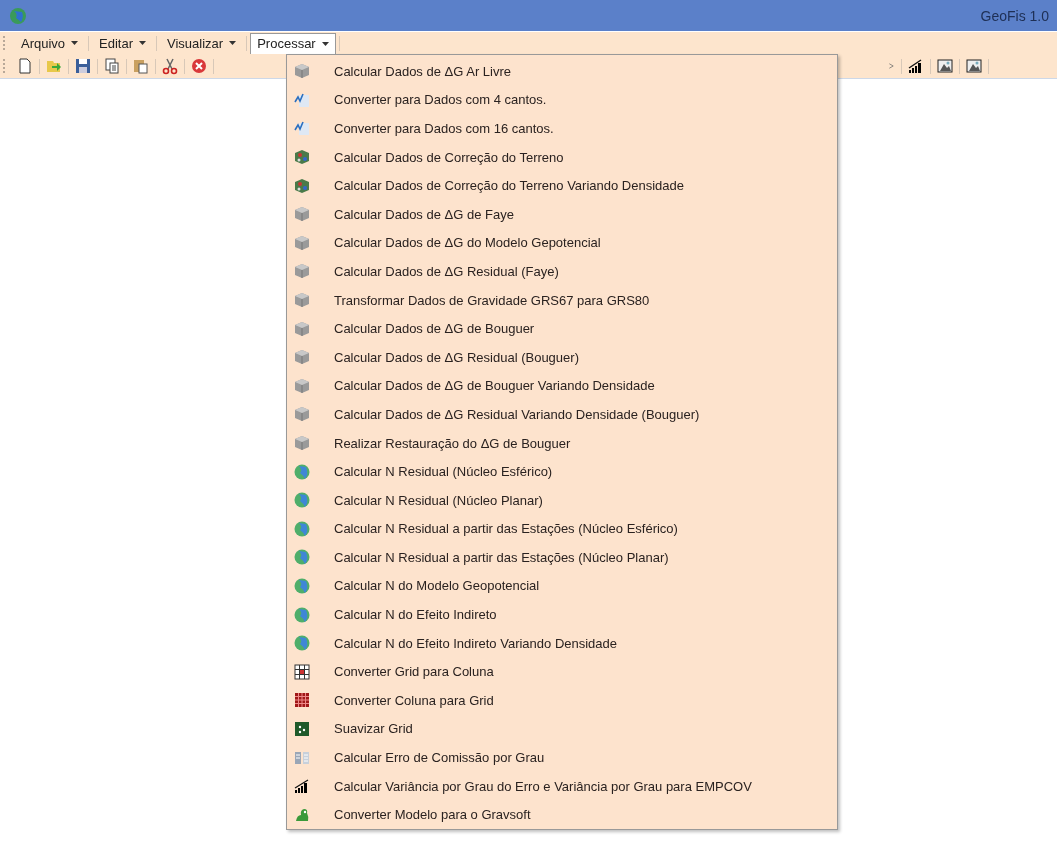 The width and height of the screenshot is (1057, 843). Describe the element at coordinates (170, 66) in the screenshot. I see `cut-icon` at that location.